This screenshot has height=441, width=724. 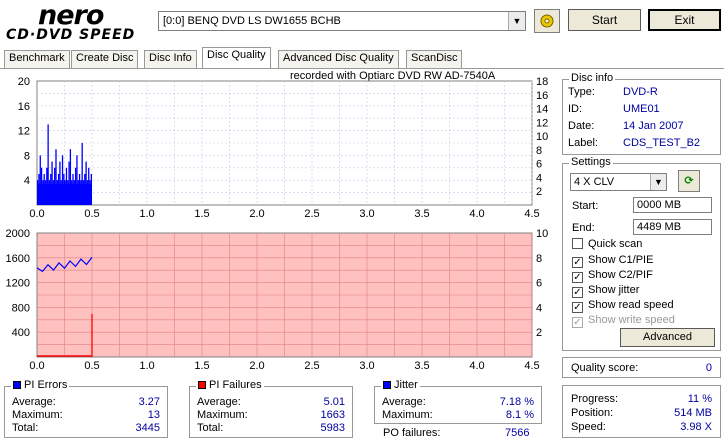 What do you see at coordinates (421, 214) in the screenshot?
I see `pi-chart-x-tick: 3.5` at bounding box center [421, 214].